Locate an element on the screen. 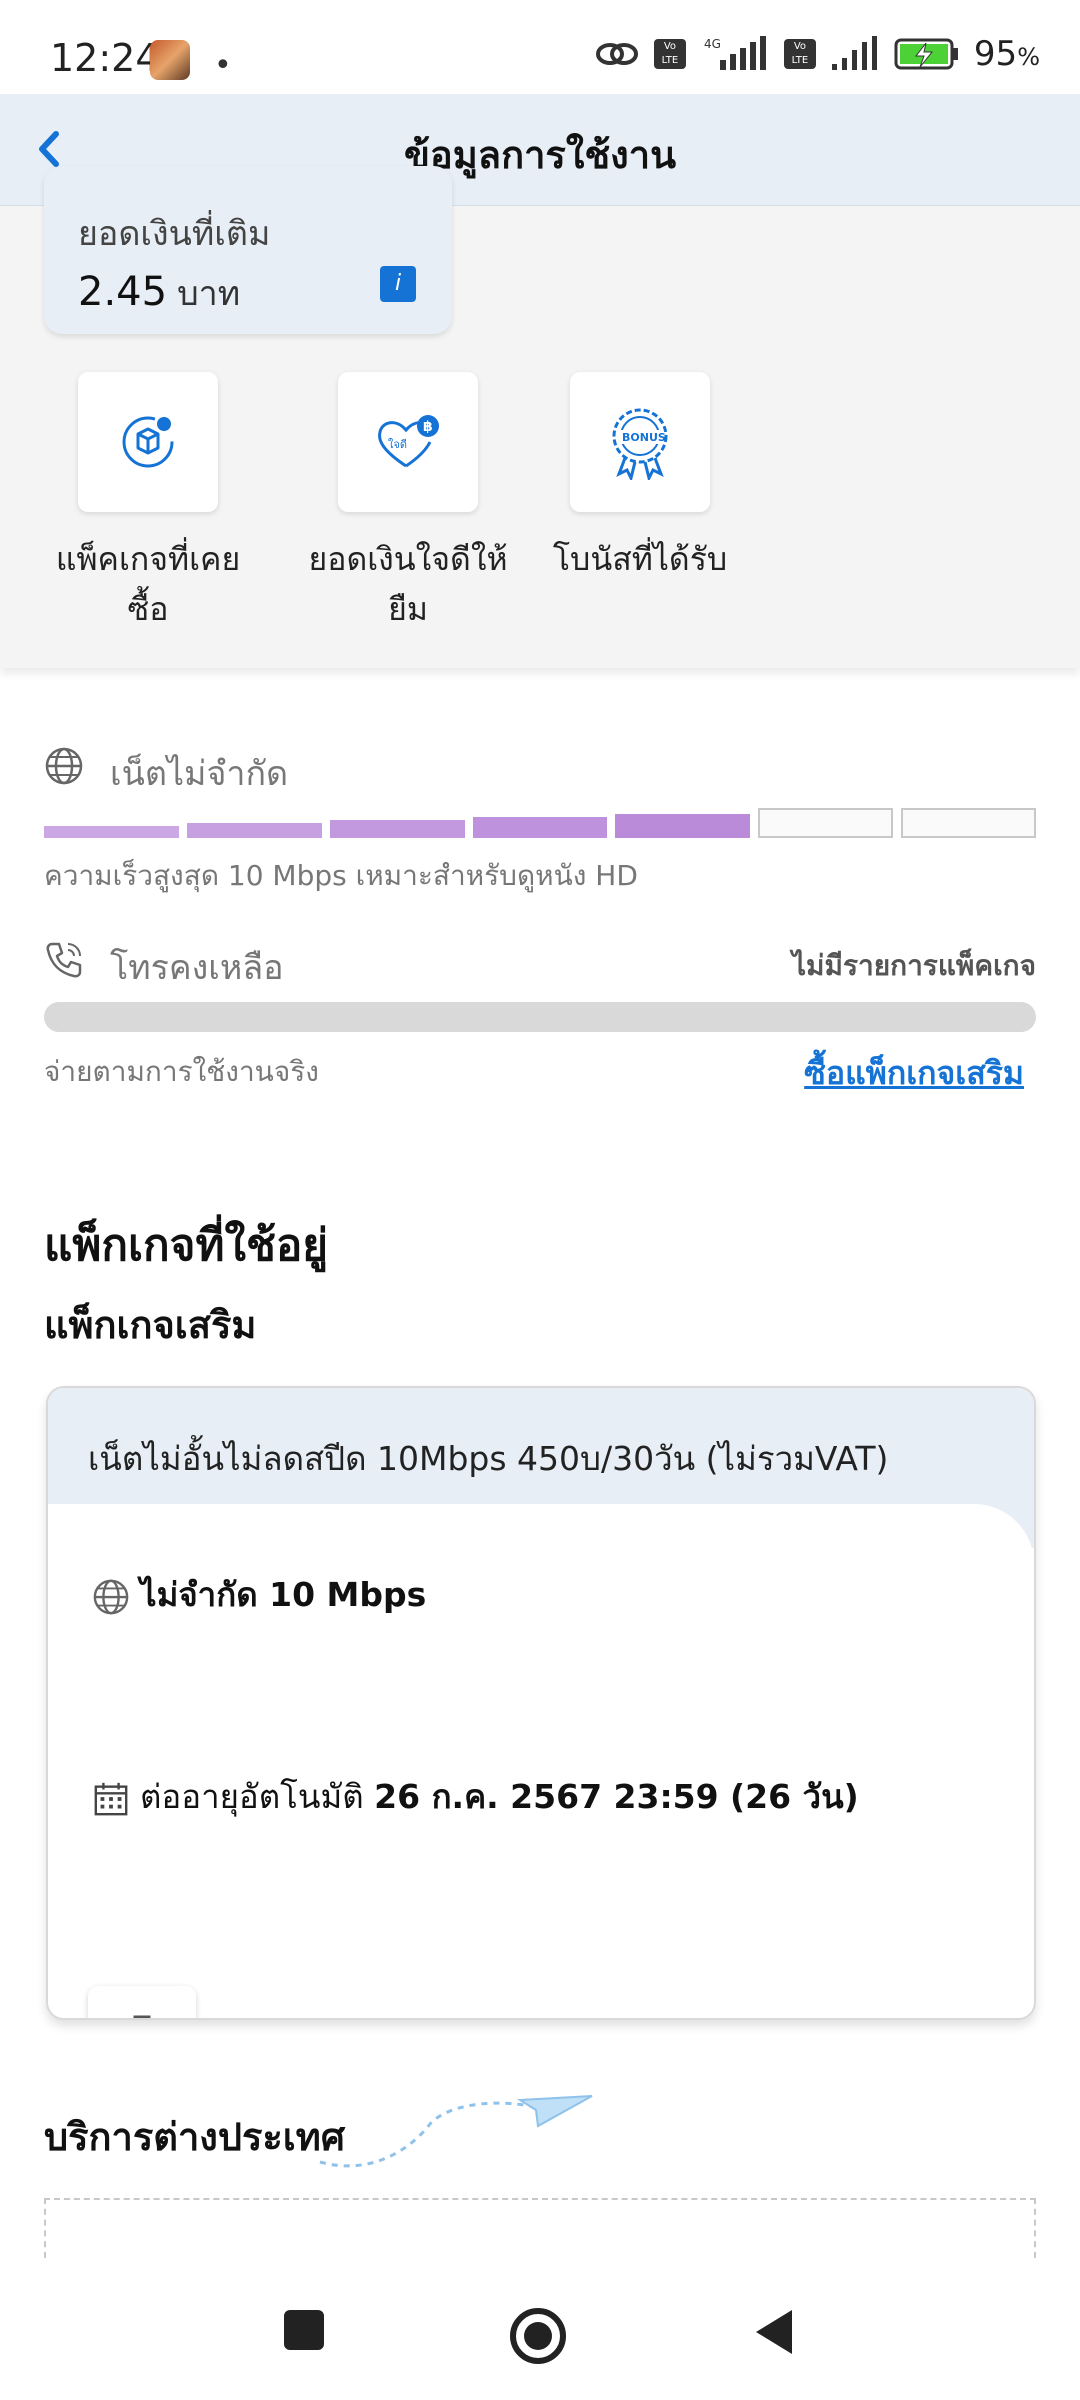 Image resolution: width=1080 pixels, height=2400 pixels. calls-description: จ่ายตามการใช้งานจริง is located at coordinates (181, 1071).